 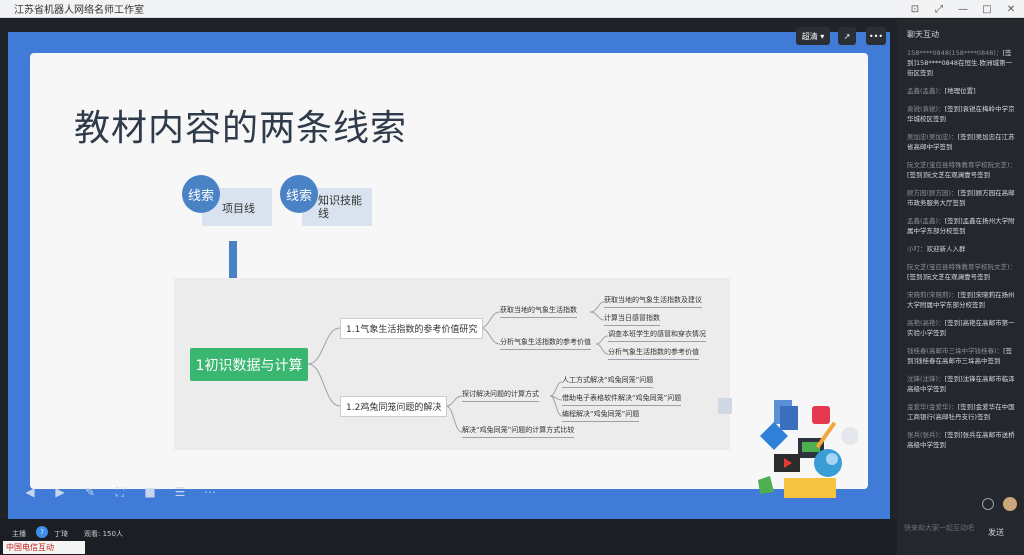 What do you see at coordinates (632, 319) in the screenshot?
I see `leaf-cold-index: 计算当日感冒指数` at bounding box center [632, 319].